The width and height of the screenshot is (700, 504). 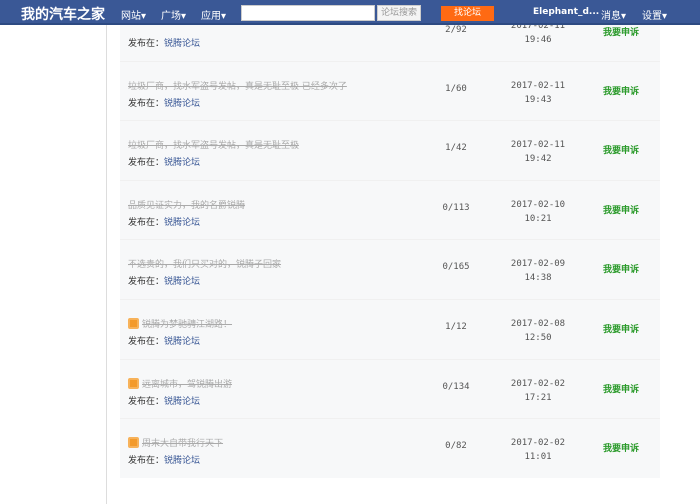 I want to click on nav-apps-menu: 应用▾, so click(x=213, y=14).